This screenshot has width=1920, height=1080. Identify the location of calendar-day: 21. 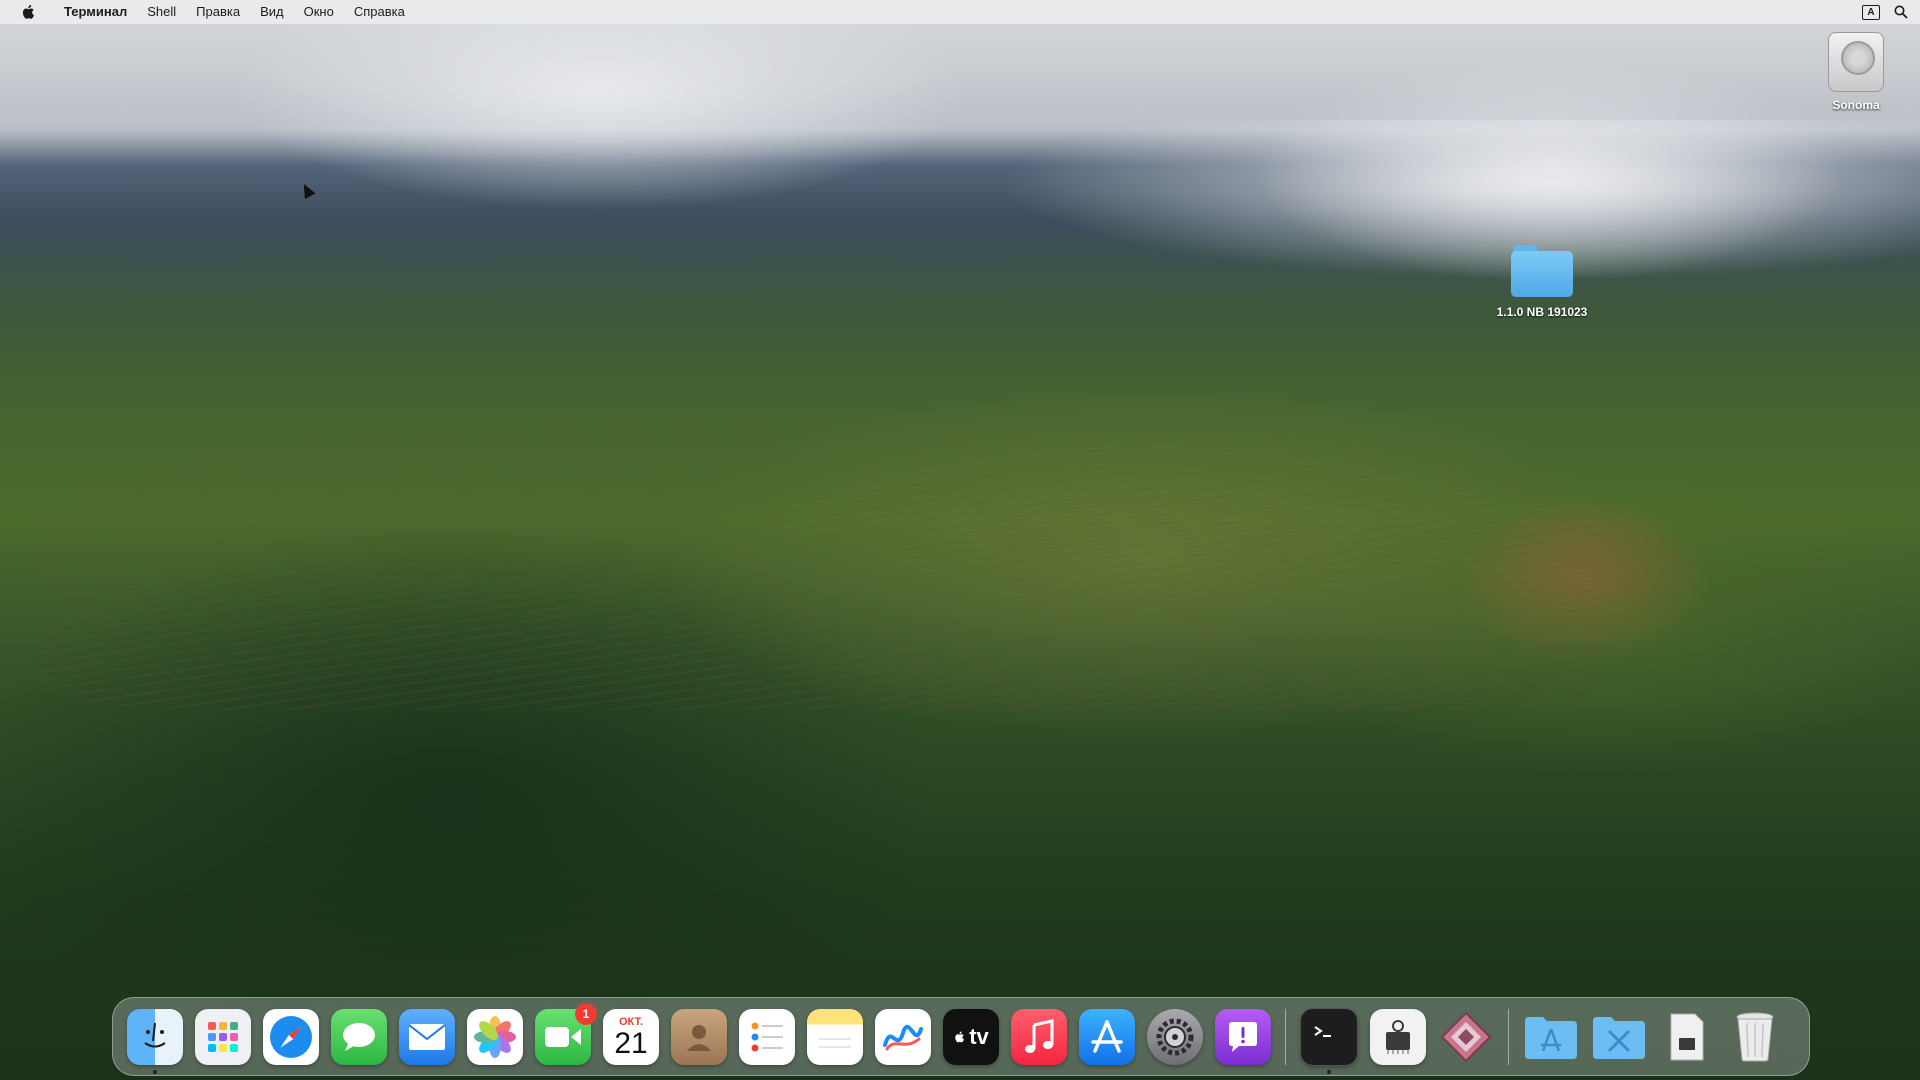
(631, 1043).